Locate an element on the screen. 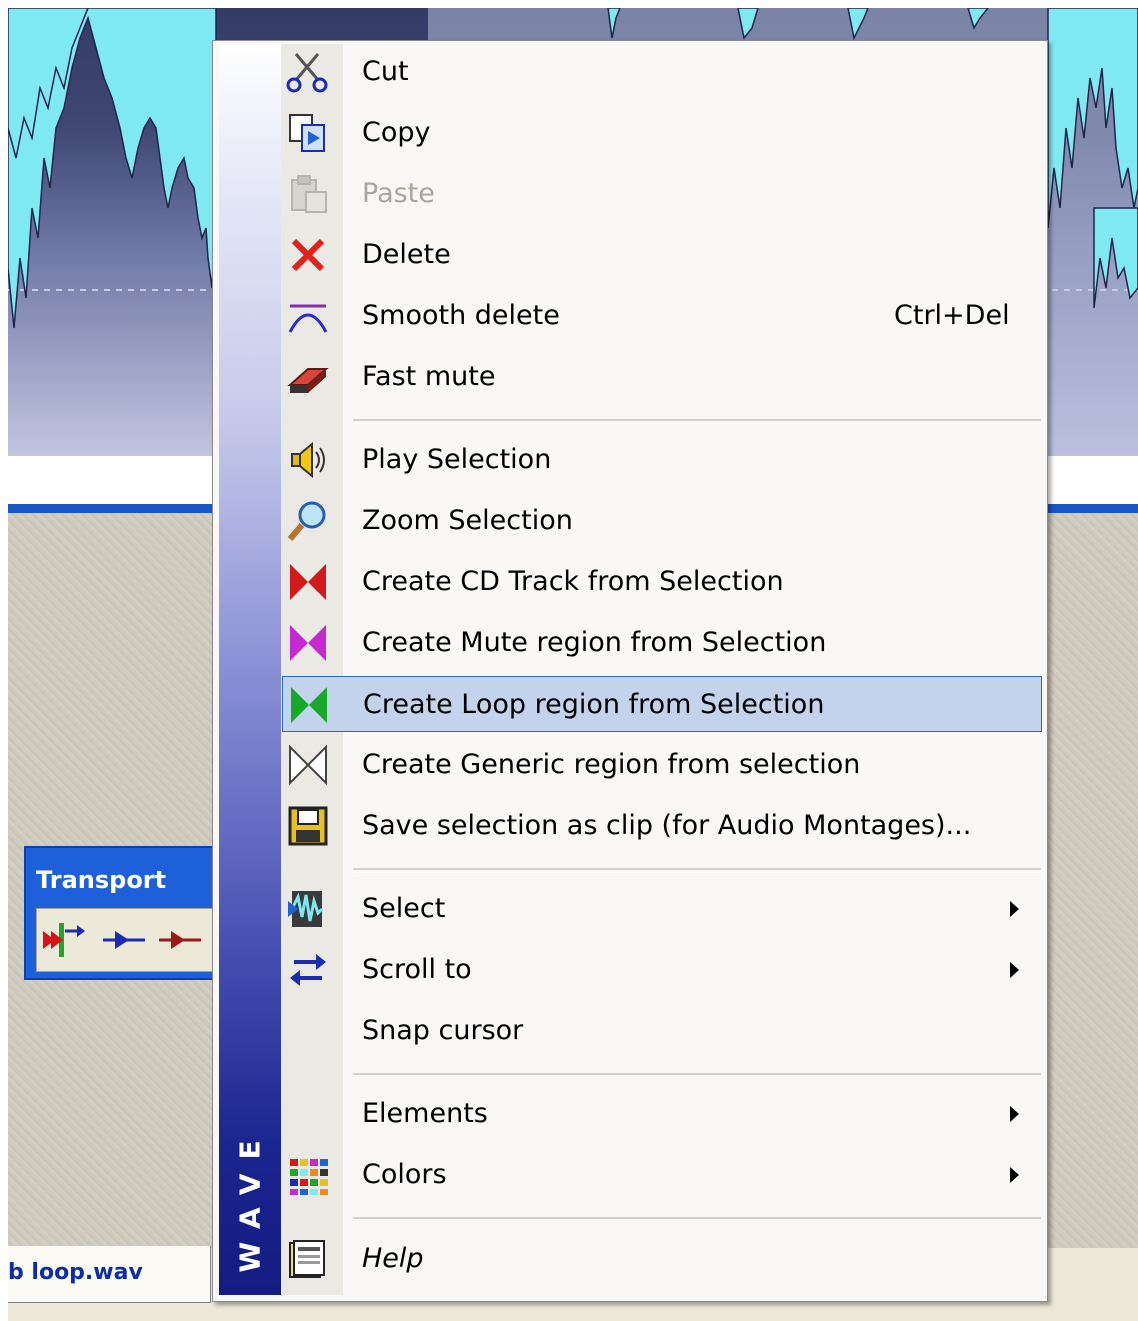 The image size is (1138, 1321). magnifier-icon is located at coordinates (306, 521).